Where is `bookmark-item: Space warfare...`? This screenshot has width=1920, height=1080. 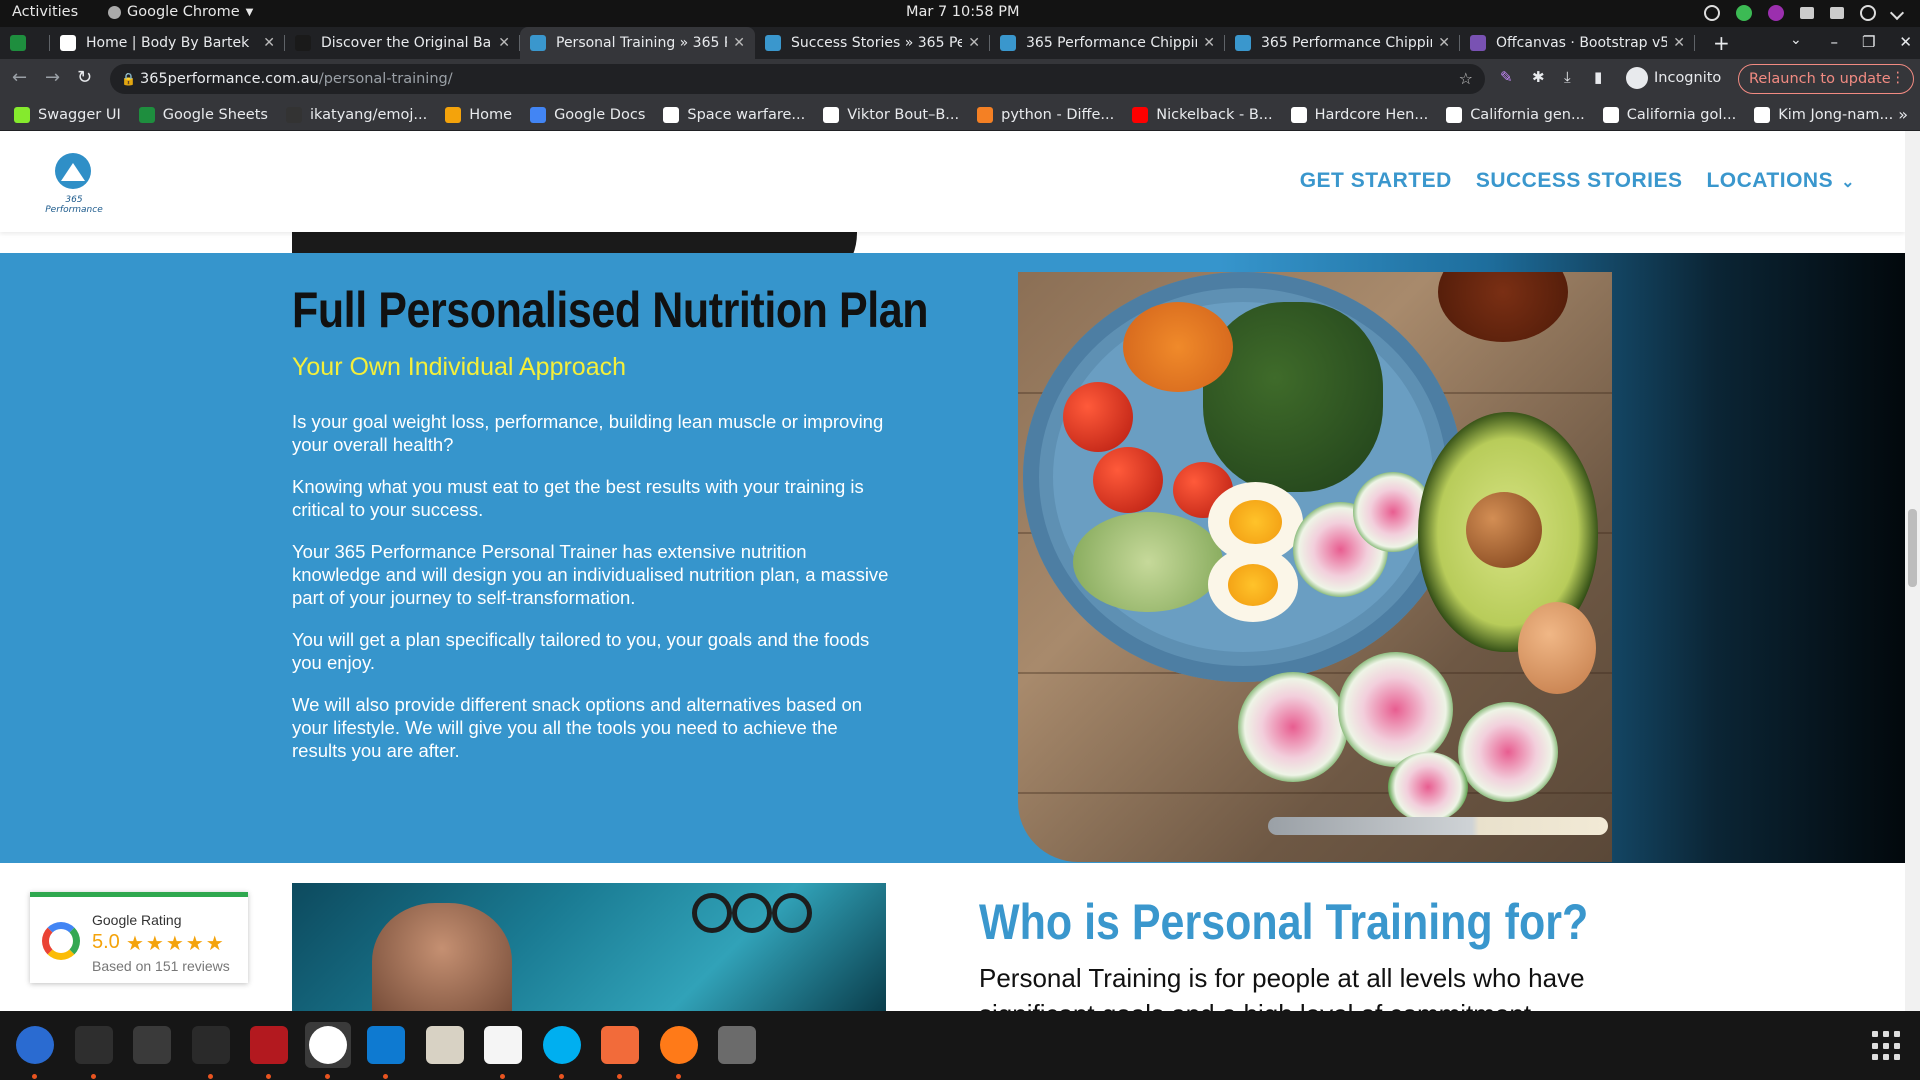
bookmark-item: Space warfare... is located at coordinates (734, 114).